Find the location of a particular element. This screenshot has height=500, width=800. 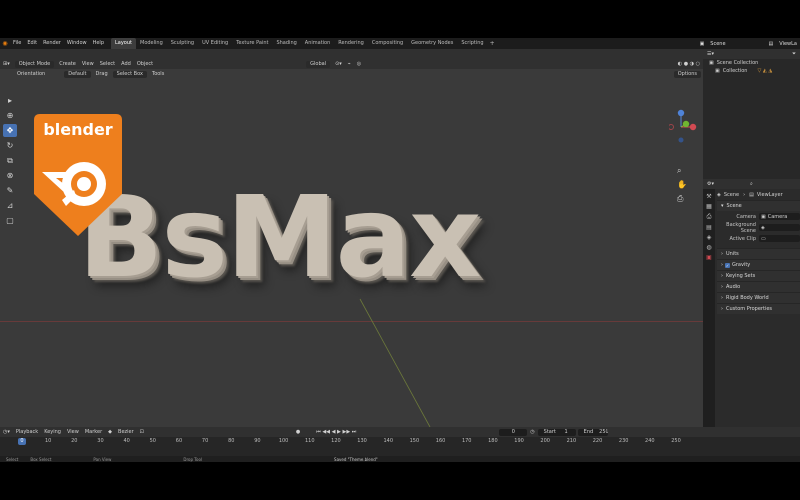

menu-object: Object is located at coordinates (145, 64).